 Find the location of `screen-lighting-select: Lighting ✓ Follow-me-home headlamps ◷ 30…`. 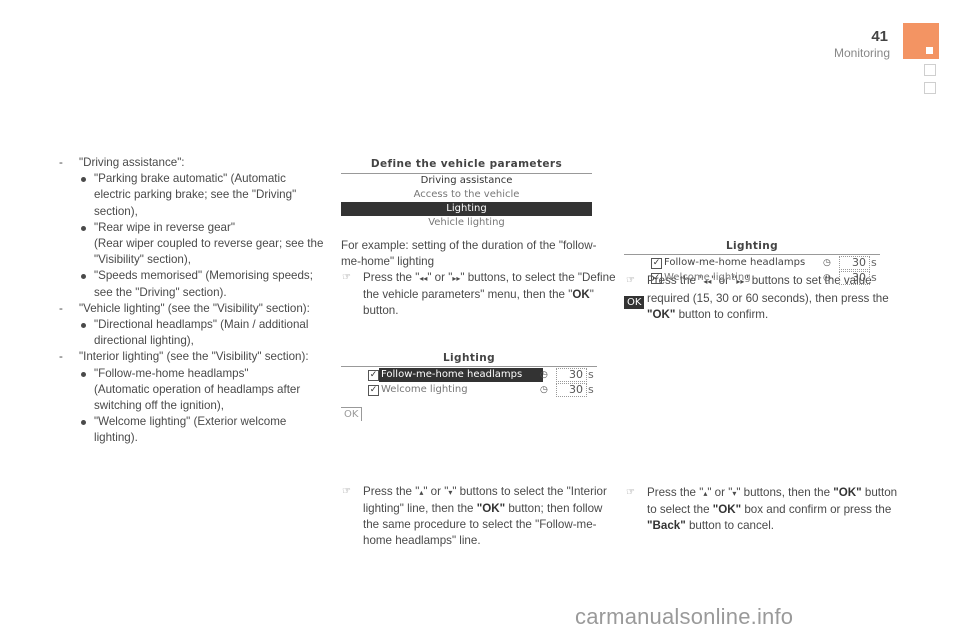

screen-lighting-select: Lighting ✓ Follow-me-home headlamps ◷ 30… is located at coordinates (469, 389).